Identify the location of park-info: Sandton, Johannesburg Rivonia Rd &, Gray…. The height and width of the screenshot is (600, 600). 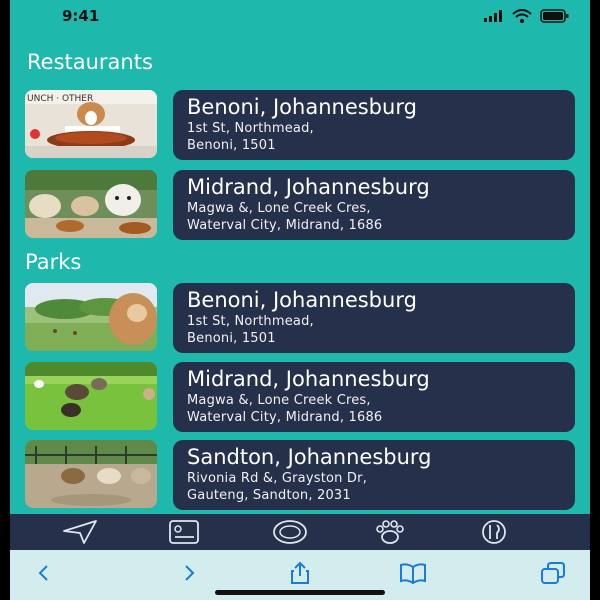
(374, 475).